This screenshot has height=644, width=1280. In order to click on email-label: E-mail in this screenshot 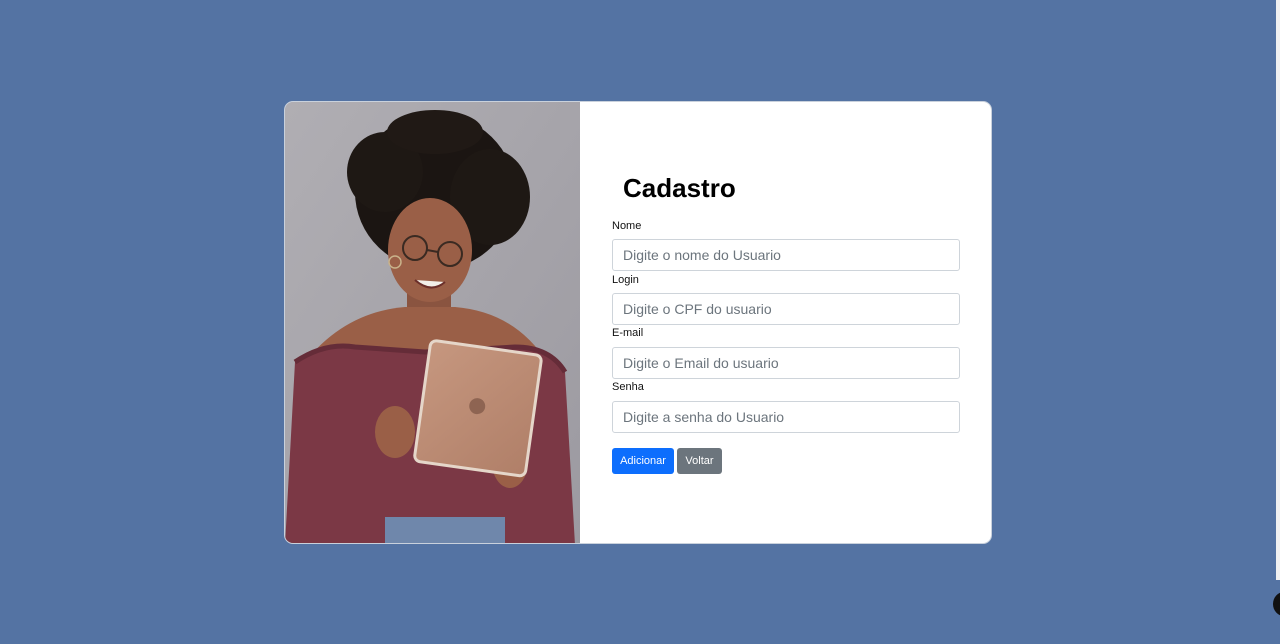, I will do `click(628, 333)`.